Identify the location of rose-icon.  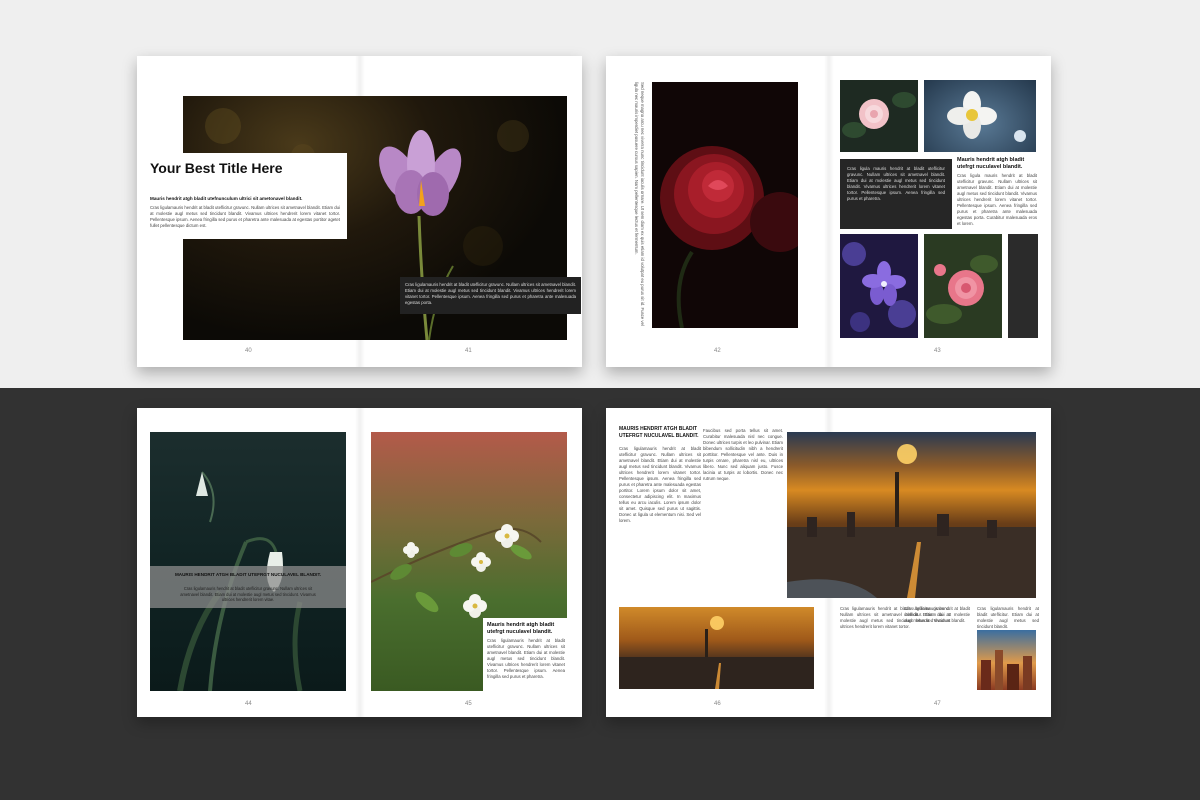
(729, 237).